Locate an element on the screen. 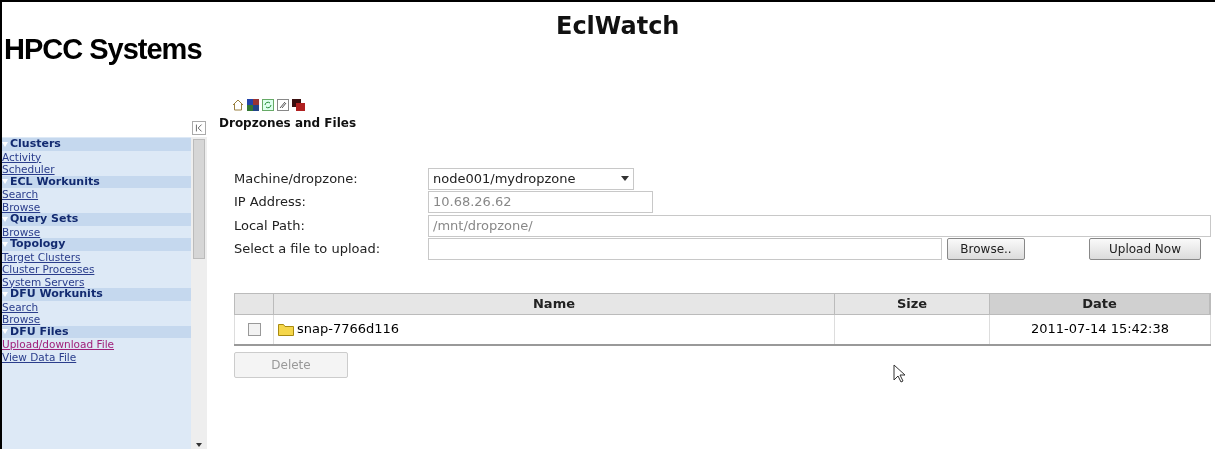 The height and width of the screenshot is (449, 1215). caret-icon is located at coordinates (625, 178).